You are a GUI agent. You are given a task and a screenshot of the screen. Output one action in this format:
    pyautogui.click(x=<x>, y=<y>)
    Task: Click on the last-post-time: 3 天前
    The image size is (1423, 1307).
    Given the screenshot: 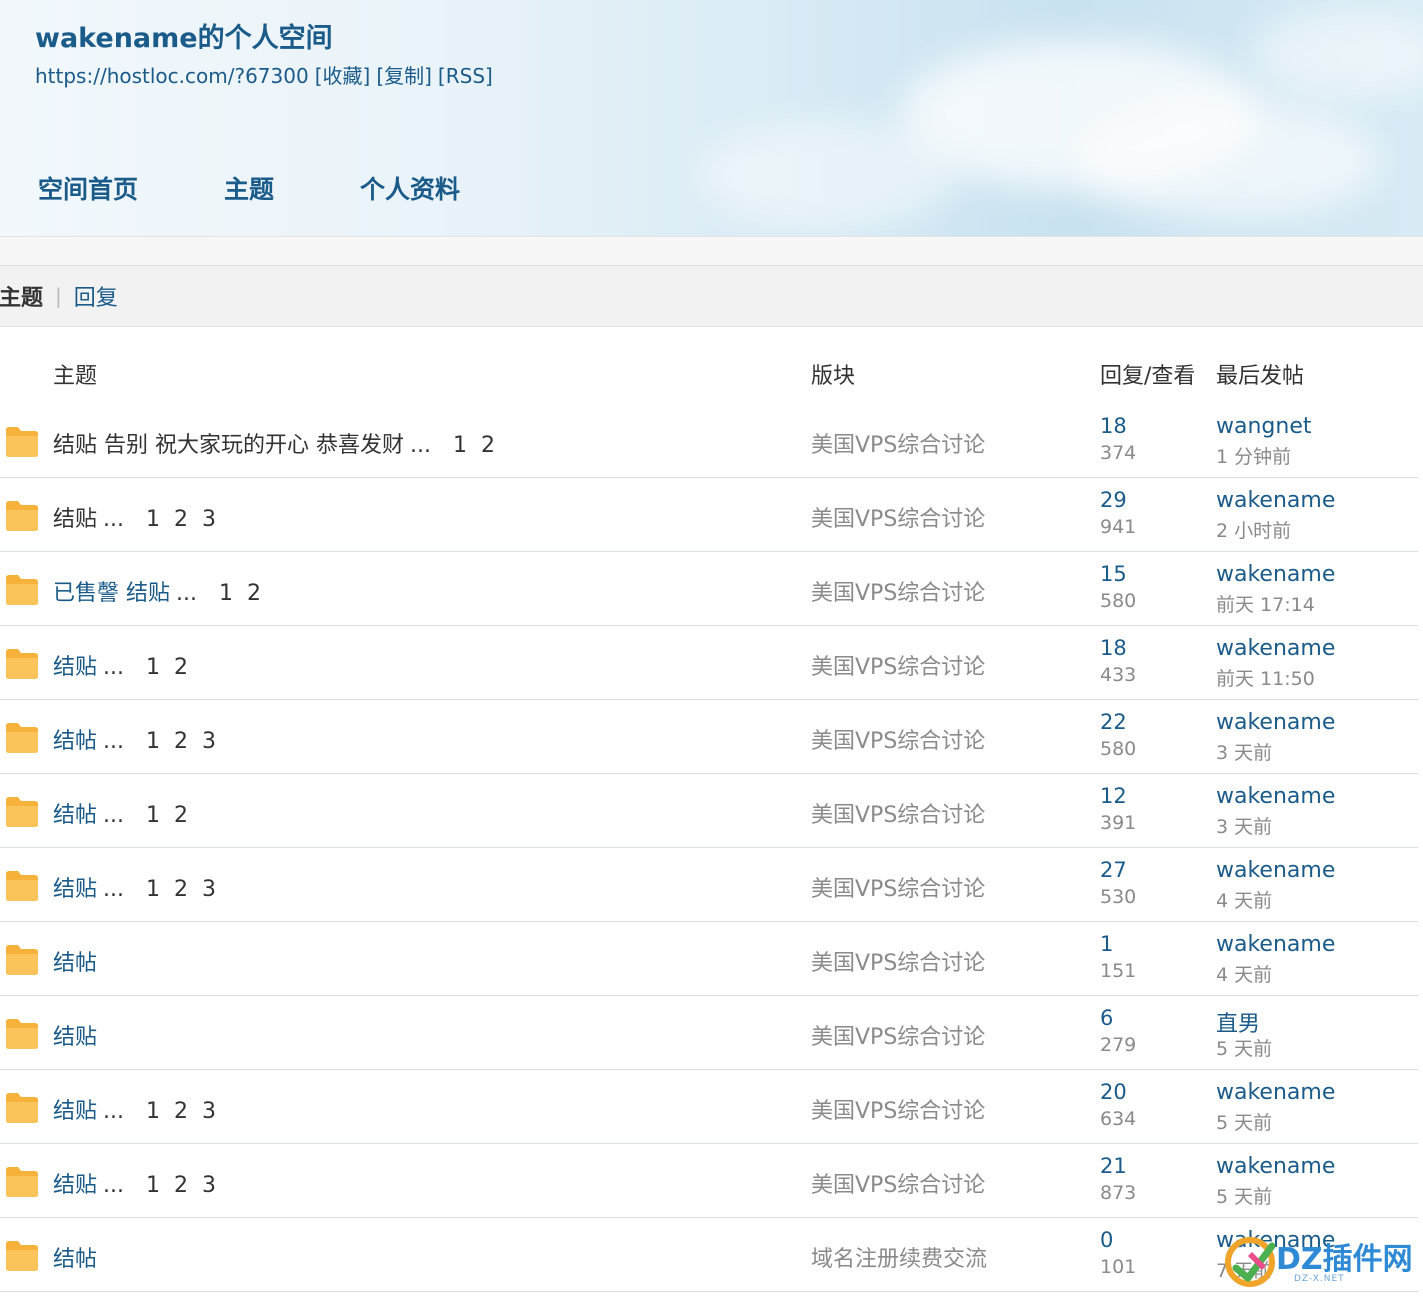 What is the action you would take?
    pyautogui.click(x=1244, y=753)
    